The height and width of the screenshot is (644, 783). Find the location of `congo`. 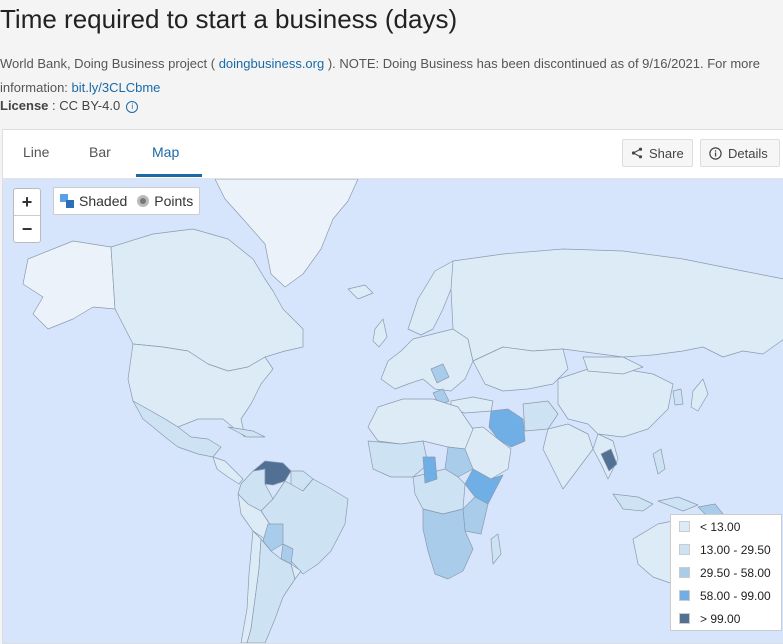

congo is located at coordinates (430, 470).